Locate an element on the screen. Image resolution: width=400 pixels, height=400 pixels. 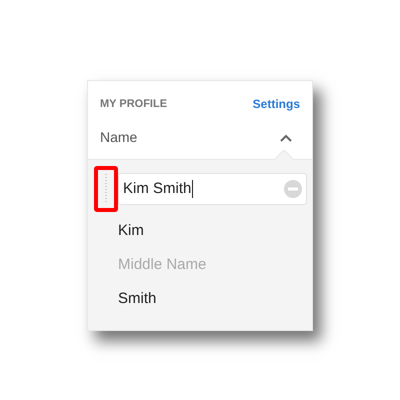
panel-title: MY PROFILE is located at coordinates (134, 104).